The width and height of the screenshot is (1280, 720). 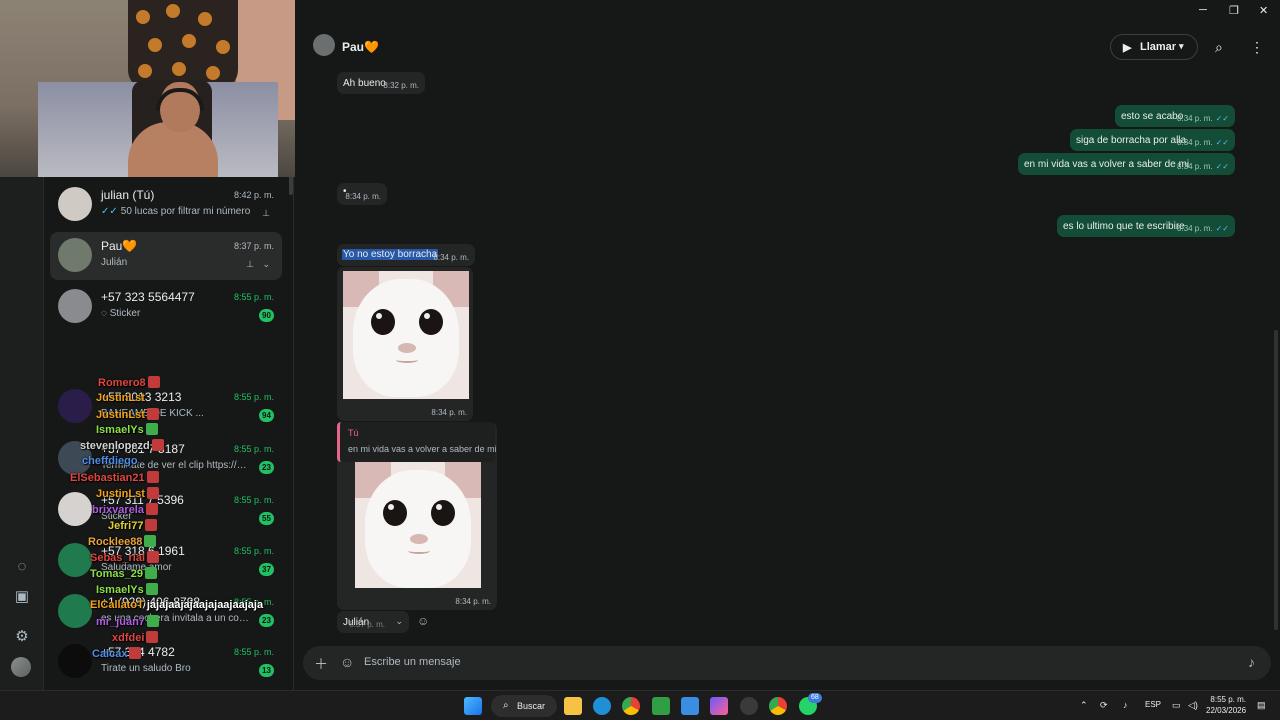 What do you see at coordinates (815, 698) in the screenshot?
I see `whatsapp-badge: 68` at bounding box center [815, 698].